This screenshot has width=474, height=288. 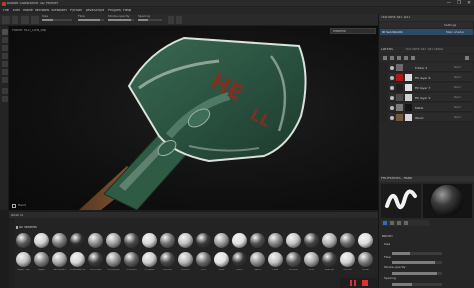 What do you see at coordinates (59, 11) in the screenshot?
I see `menu-viewport: Viewport` at bounding box center [59, 11].